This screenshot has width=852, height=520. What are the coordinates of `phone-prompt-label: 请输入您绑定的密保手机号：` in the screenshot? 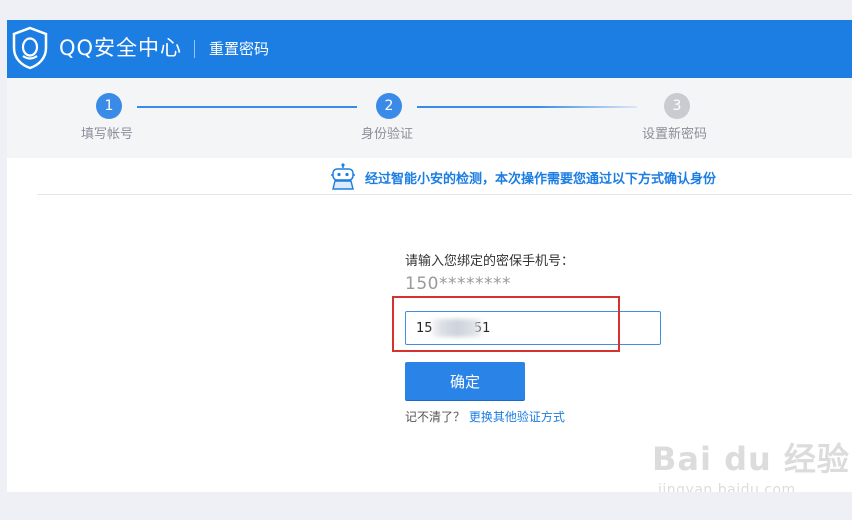 It's located at (490, 261).